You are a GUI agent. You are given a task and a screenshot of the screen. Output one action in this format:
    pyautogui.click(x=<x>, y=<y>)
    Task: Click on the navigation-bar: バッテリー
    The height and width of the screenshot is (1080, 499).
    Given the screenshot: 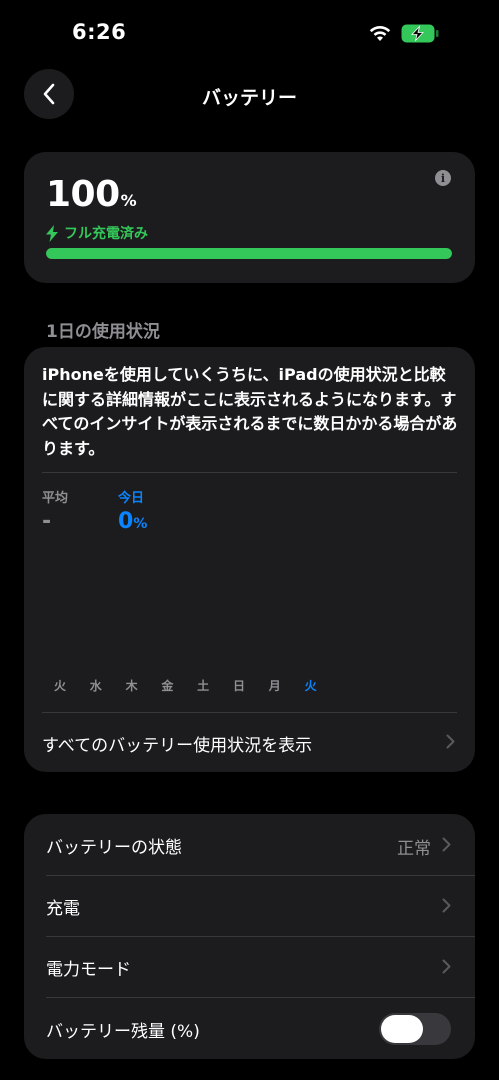 What is the action you would take?
    pyautogui.click(x=249, y=94)
    